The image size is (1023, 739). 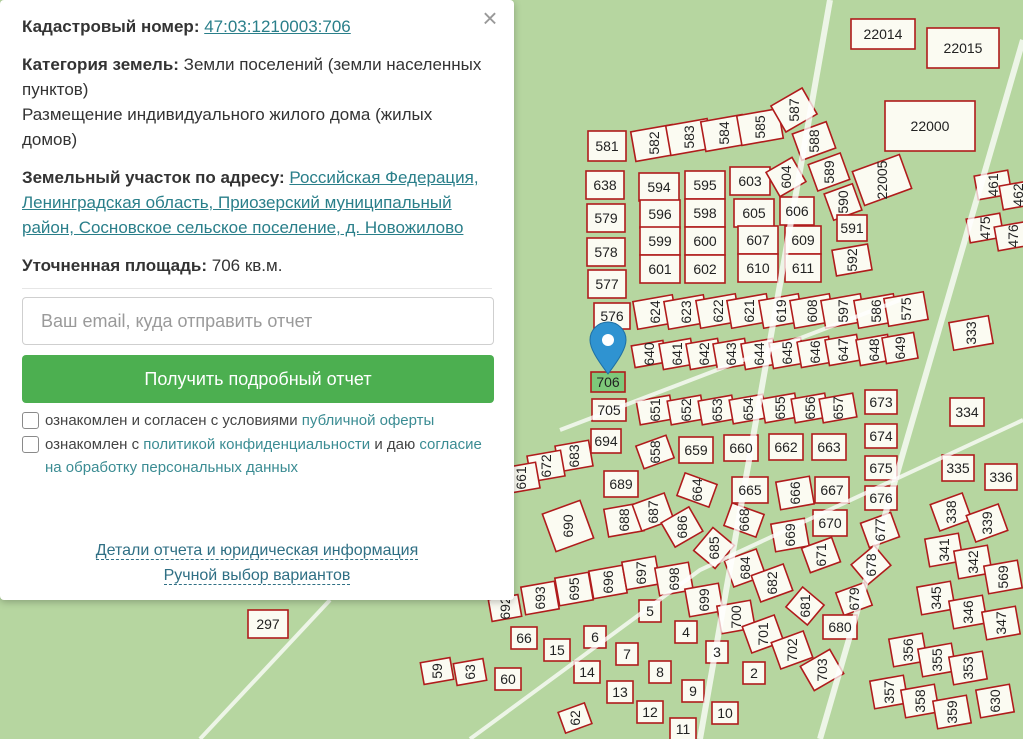 What do you see at coordinates (655, 452) in the screenshot?
I see `plot-label-658: 658` at bounding box center [655, 452].